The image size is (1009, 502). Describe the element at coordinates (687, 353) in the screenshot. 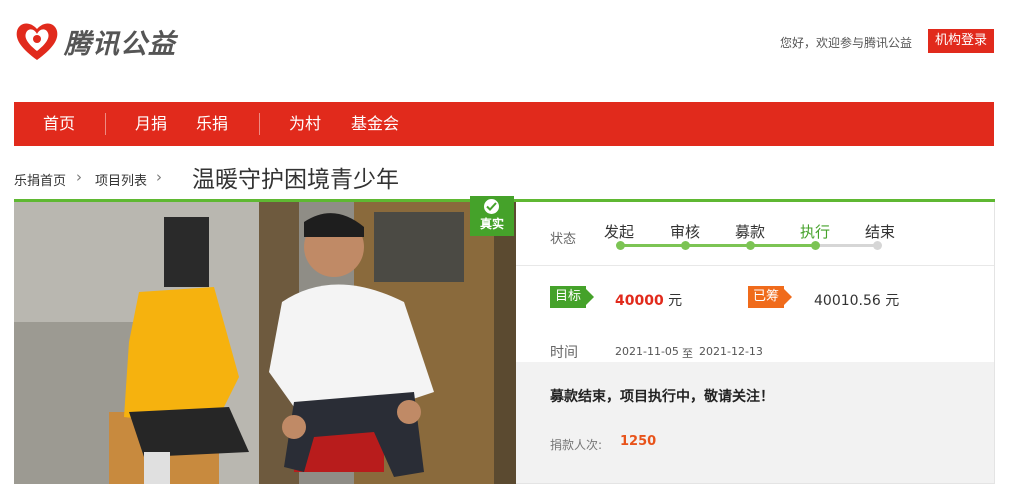

I see `date-separator: 至` at that location.